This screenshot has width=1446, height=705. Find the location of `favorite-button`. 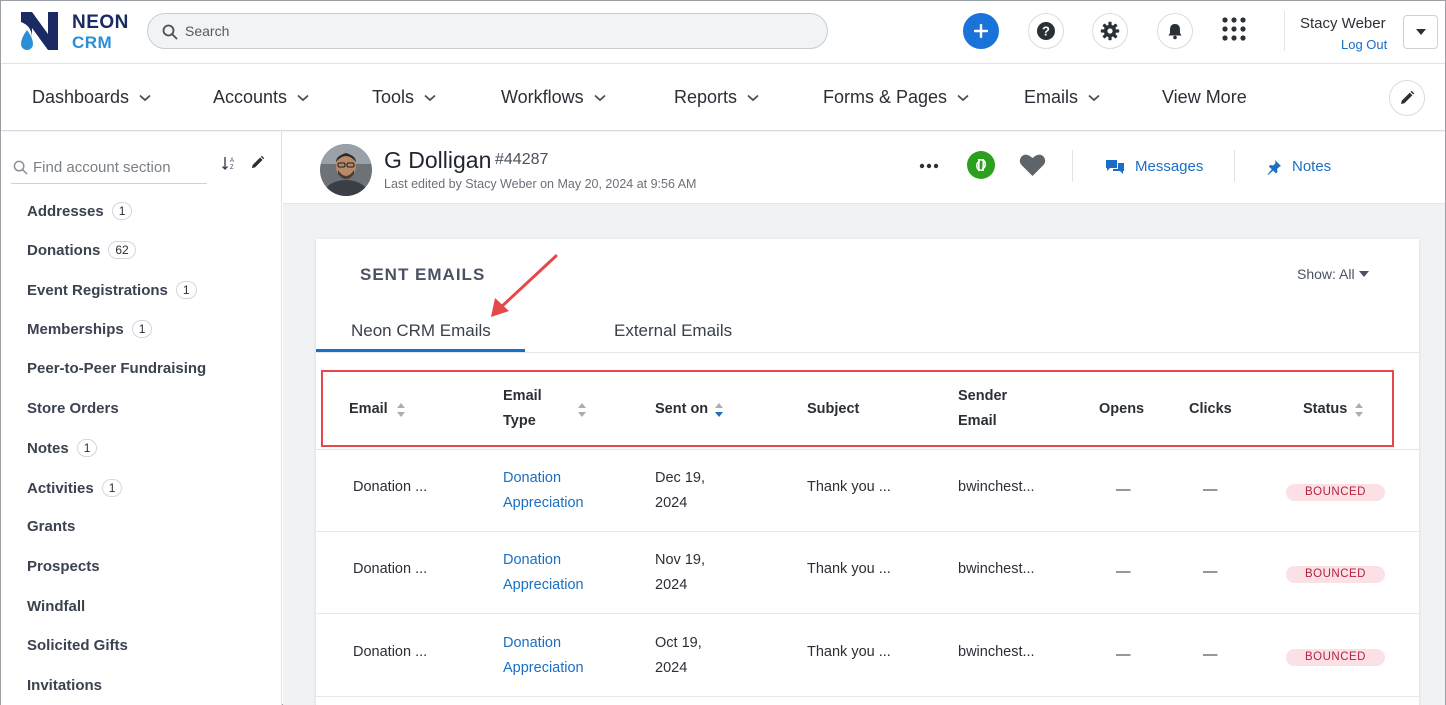

favorite-button is located at coordinates (1032, 167).